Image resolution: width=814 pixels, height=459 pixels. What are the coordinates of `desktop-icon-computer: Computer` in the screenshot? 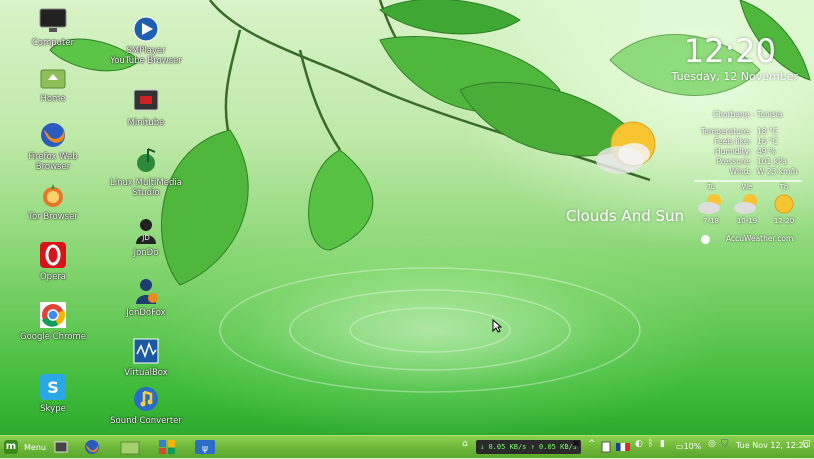 It's located at (53, 27).